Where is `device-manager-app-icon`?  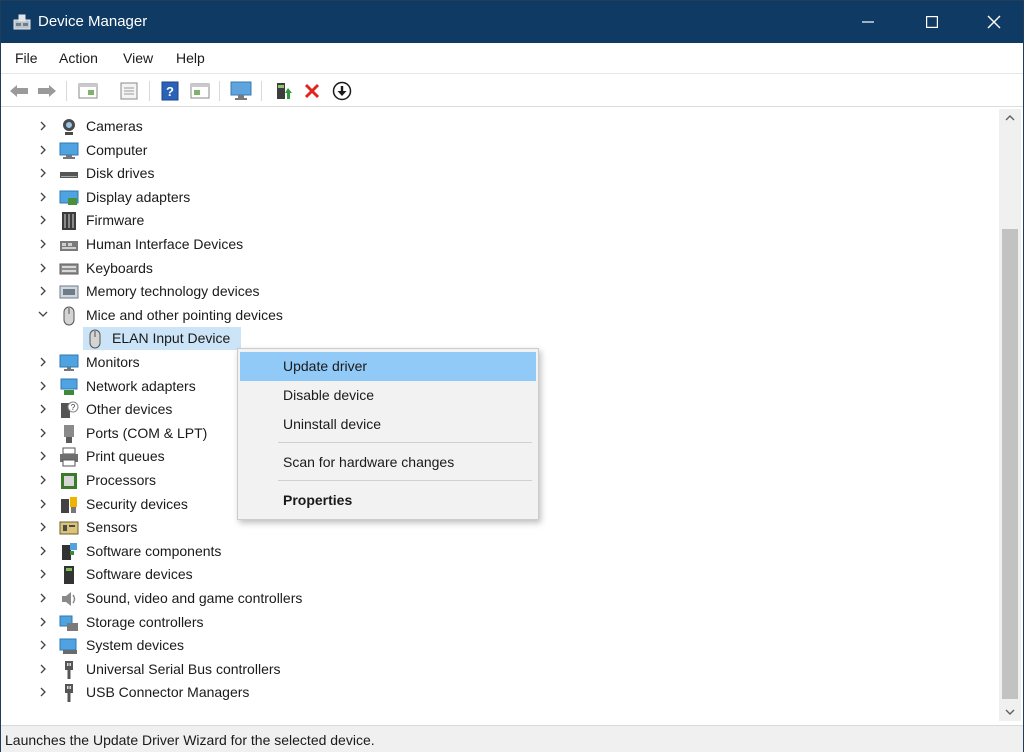 device-manager-app-icon is located at coordinates (22, 22).